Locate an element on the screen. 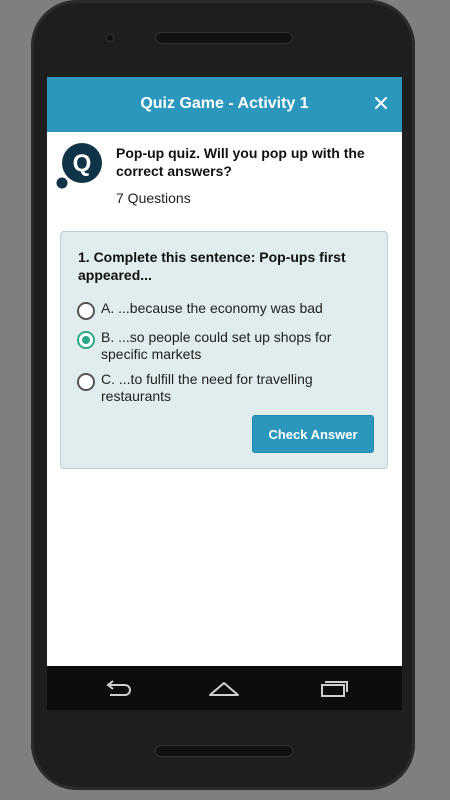 The width and height of the screenshot is (450, 800). quiz-logo-icon: Q is located at coordinates (78, 166).